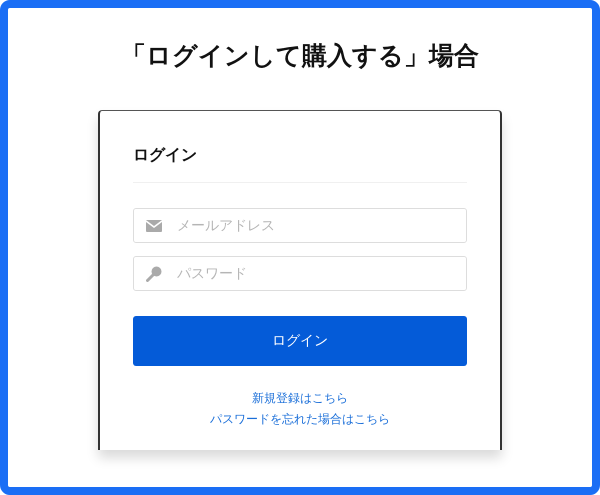  What do you see at coordinates (300, 56) in the screenshot?
I see `page-heading: 「ログインして購入する」場合` at bounding box center [300, 56].